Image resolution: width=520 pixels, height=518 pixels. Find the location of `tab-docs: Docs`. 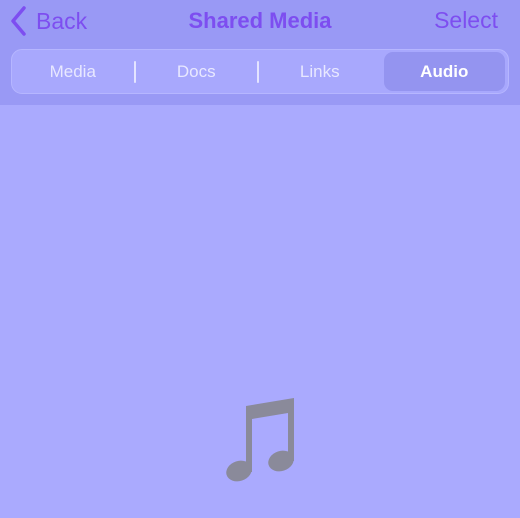

tab-docs: Docs is located at coordinates (197, 71).